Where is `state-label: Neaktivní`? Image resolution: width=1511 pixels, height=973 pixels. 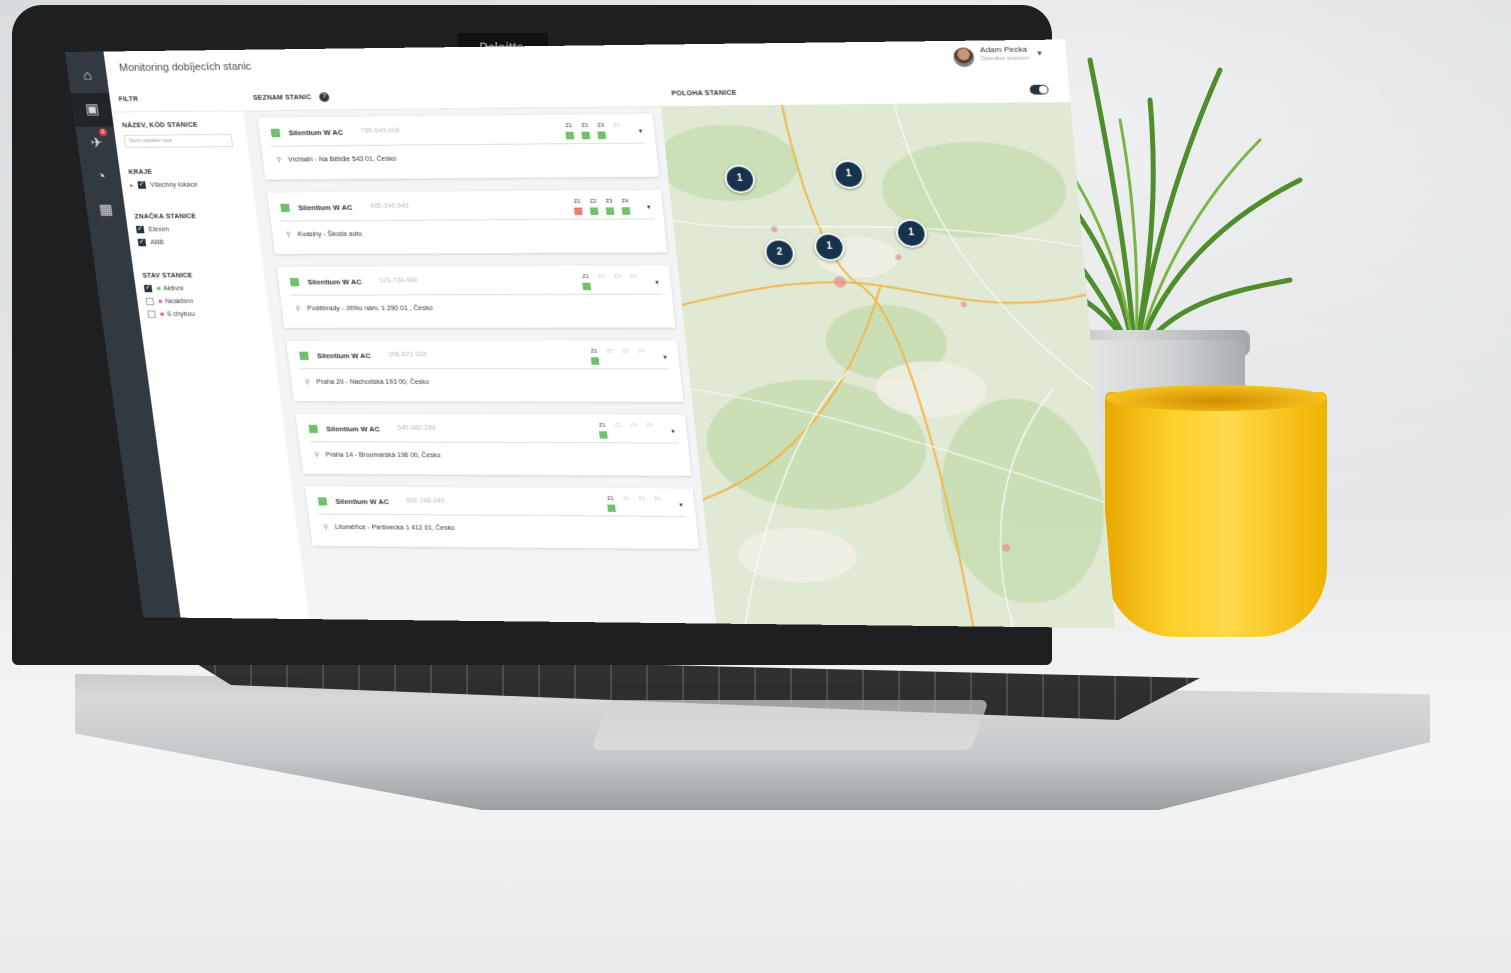 state-label: Neaktivní is located at coordinates (179, 301).